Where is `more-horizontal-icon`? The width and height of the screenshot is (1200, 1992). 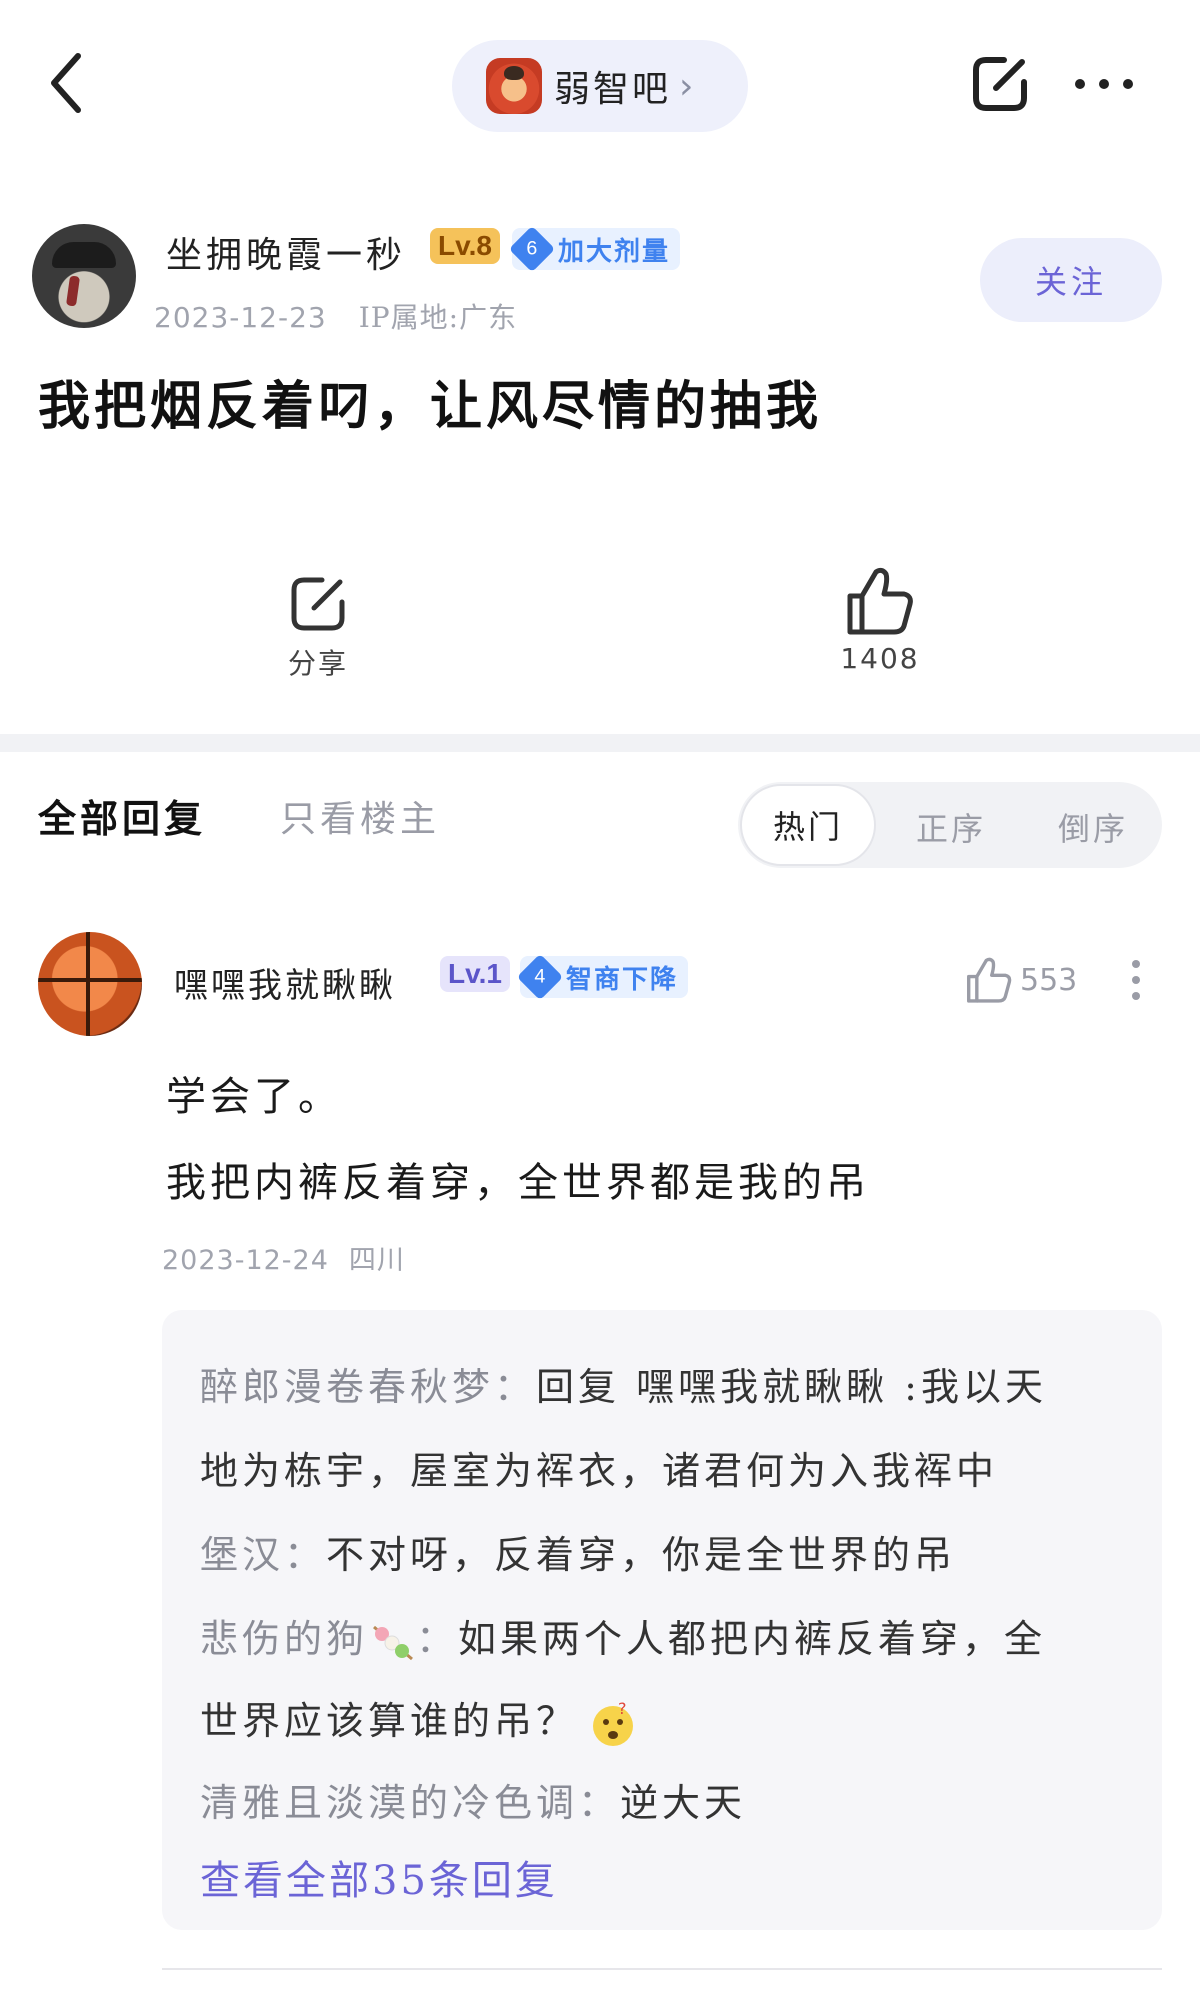
more-horizontal-icon is located at coordinates (1104, 84).